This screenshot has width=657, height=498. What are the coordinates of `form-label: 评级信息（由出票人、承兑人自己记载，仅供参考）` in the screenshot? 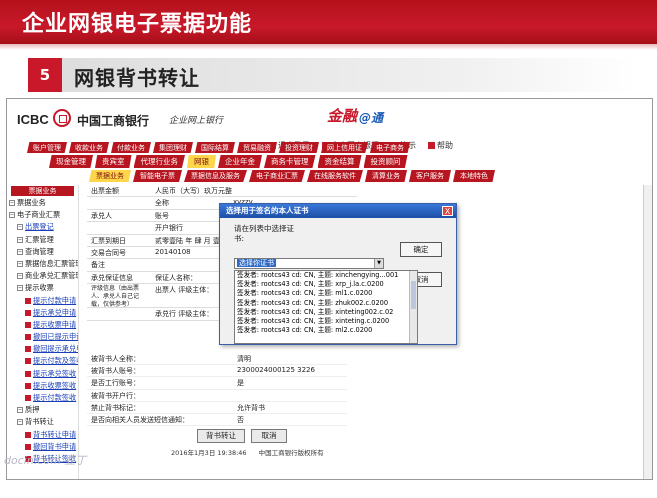 It's located at (115, 297).